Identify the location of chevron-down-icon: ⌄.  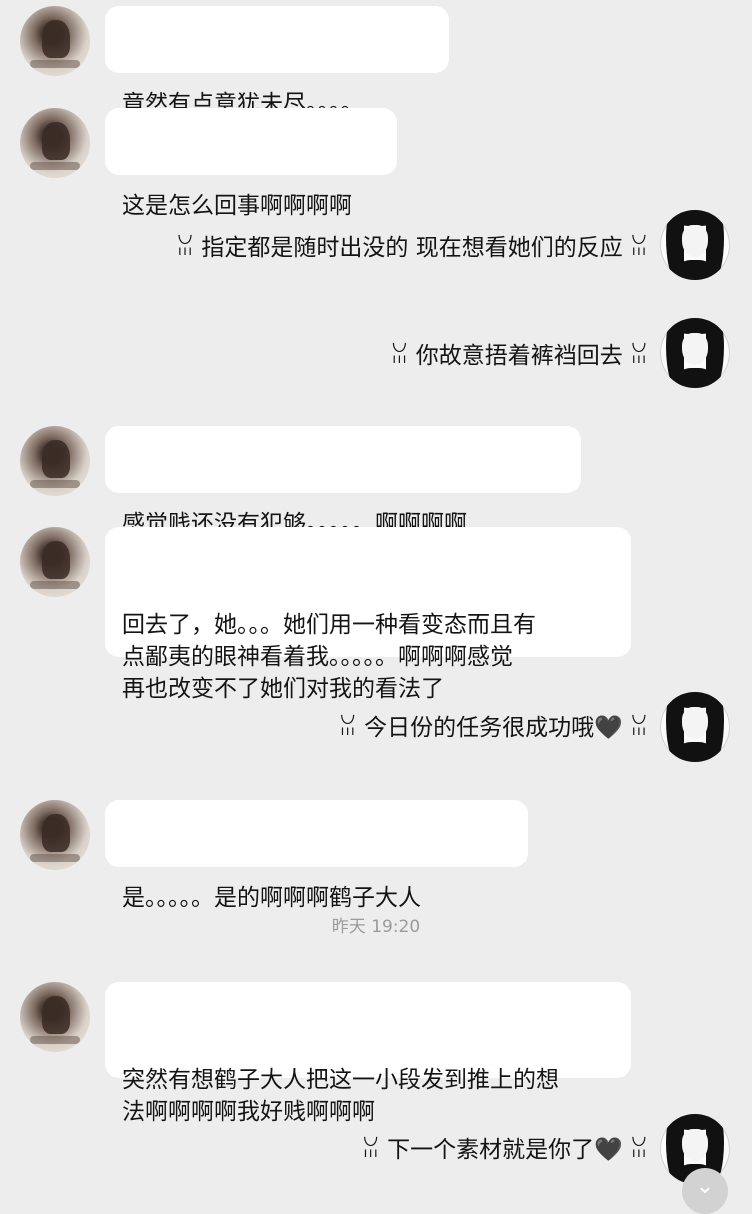
(705, 1186).